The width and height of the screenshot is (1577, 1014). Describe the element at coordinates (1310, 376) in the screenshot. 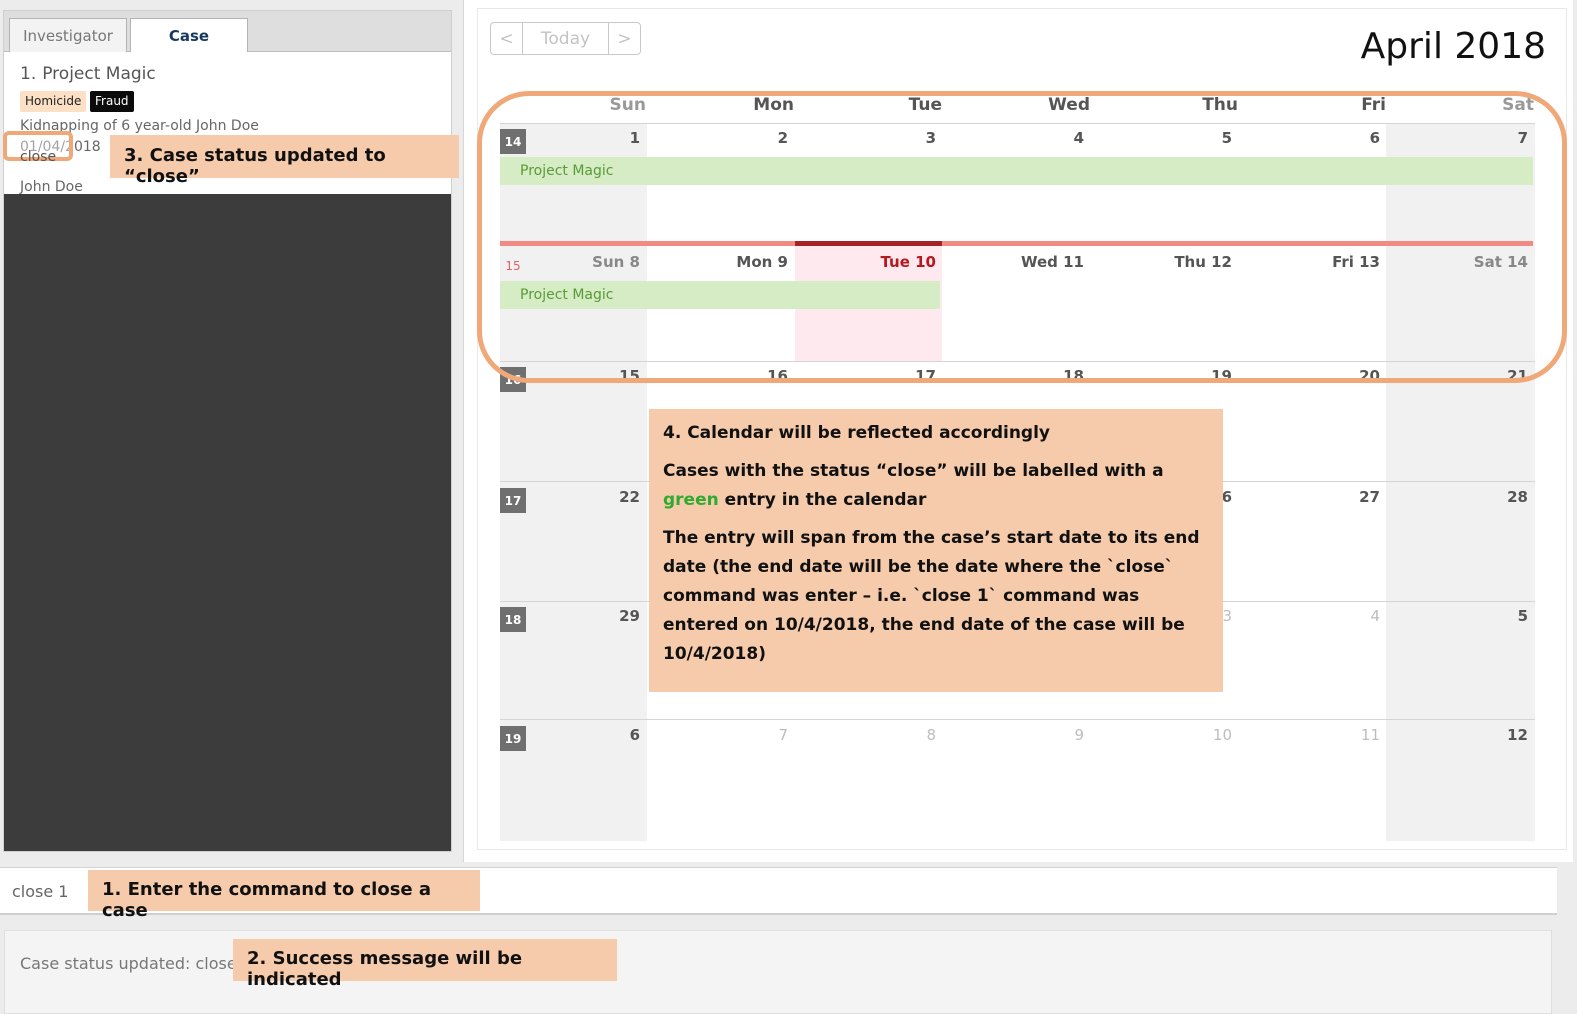

I see `day-20: 20` at that location.